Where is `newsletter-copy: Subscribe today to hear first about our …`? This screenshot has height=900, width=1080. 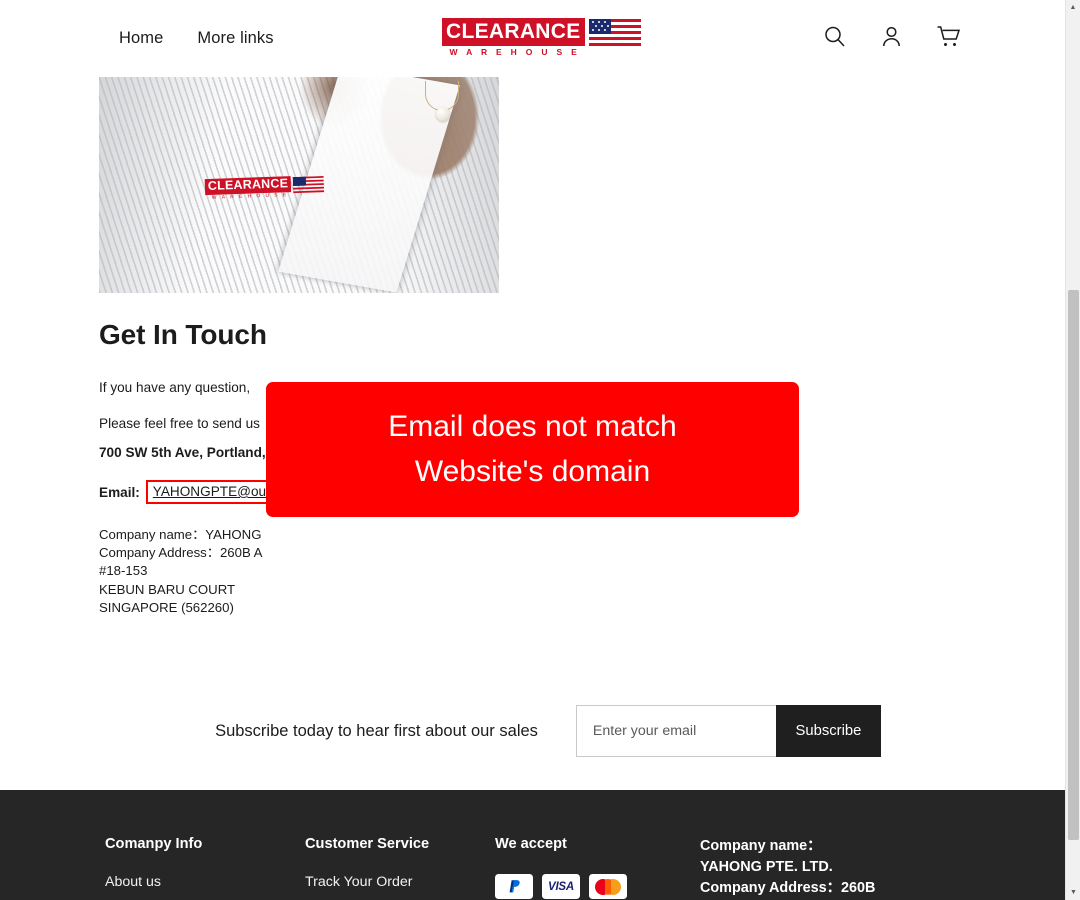 newsletter-copy: Subscribe today to hear first about our … is located at coordinates (376, 730).